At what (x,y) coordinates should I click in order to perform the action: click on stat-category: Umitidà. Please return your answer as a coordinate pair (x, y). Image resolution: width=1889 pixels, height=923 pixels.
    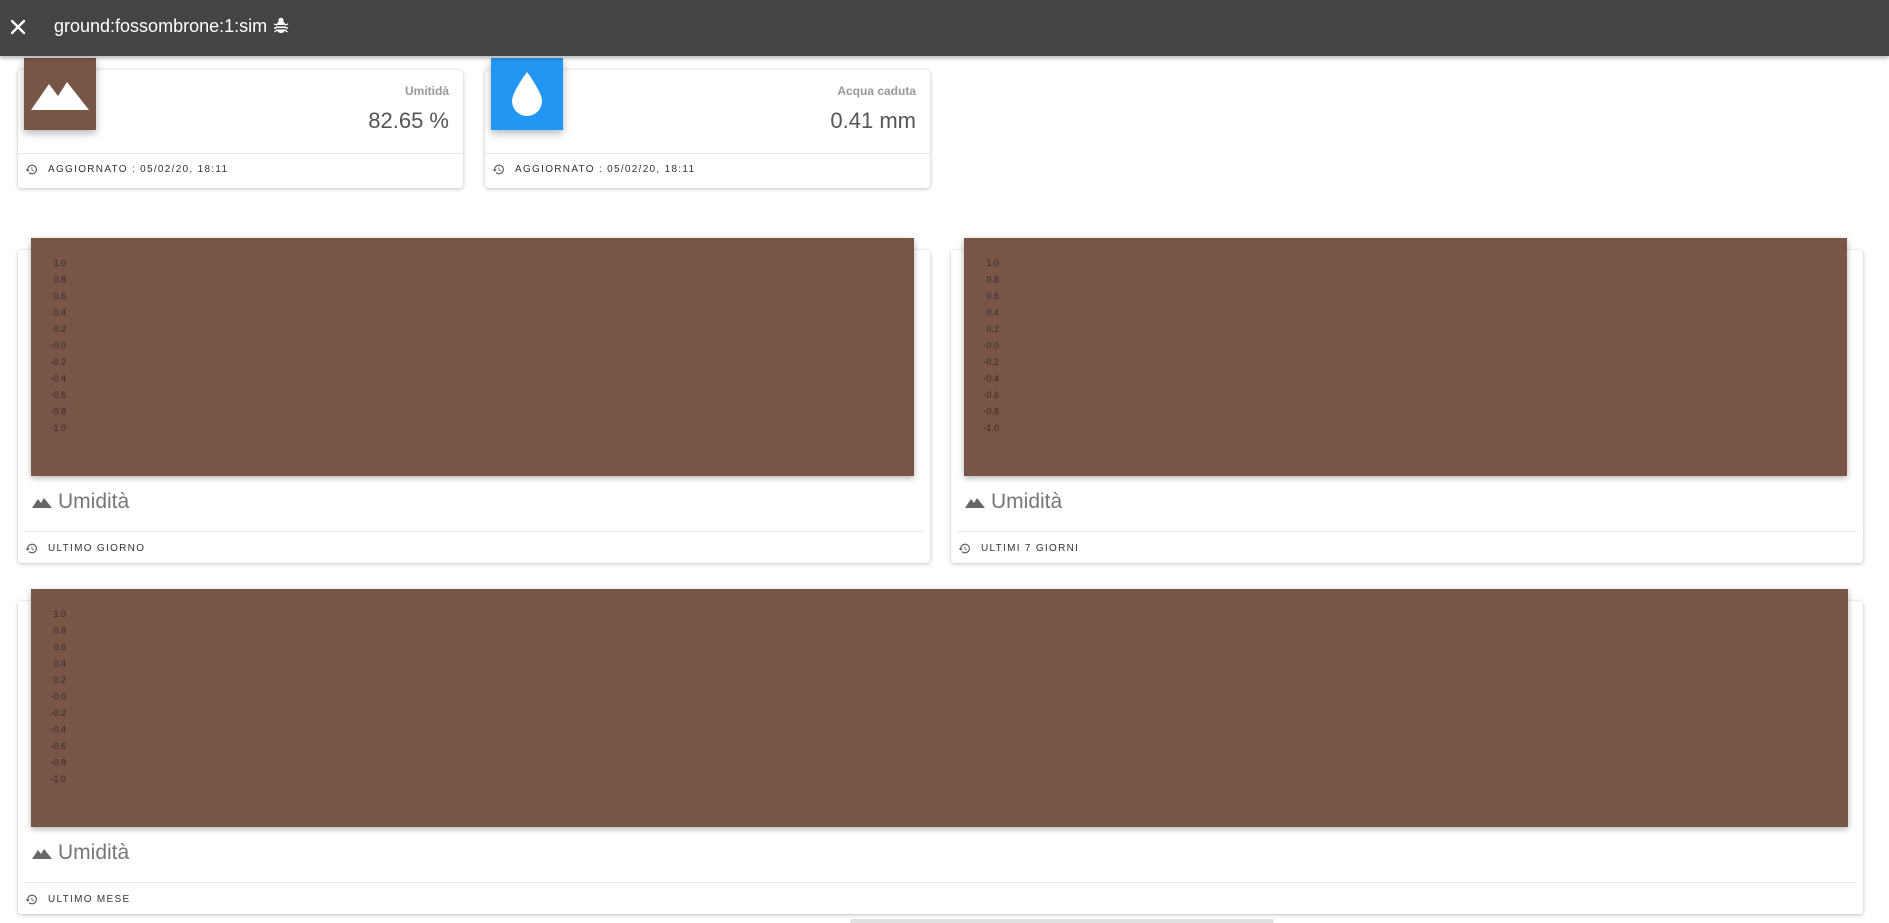
    Looking at the image, I should click on (426, 91).